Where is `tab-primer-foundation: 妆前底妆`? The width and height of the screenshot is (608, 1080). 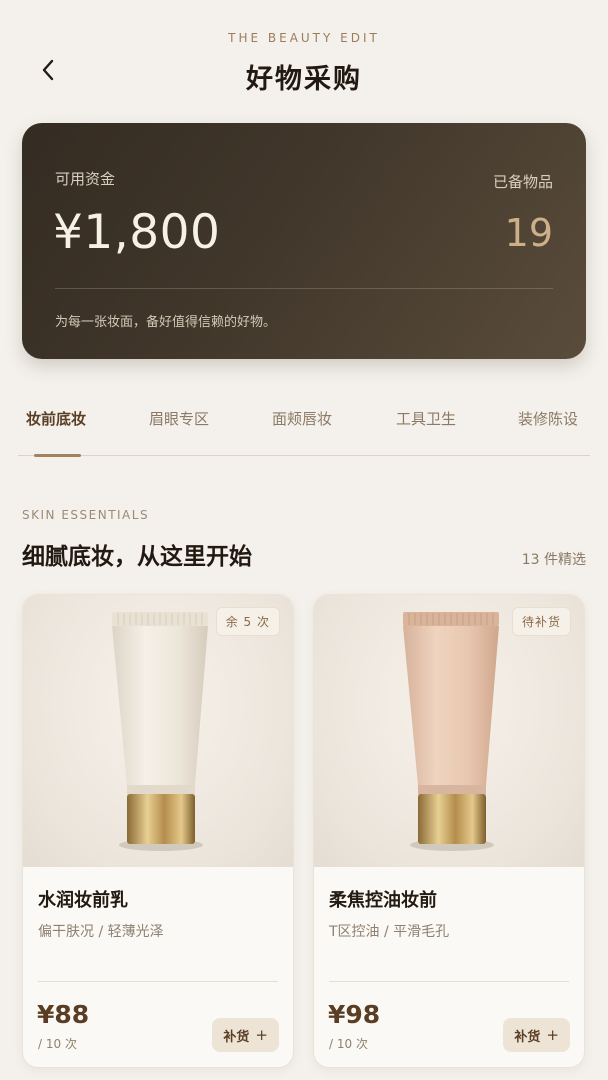
tab-primer-foundation: 妆前底妆 is located at coordinates (56, 418).